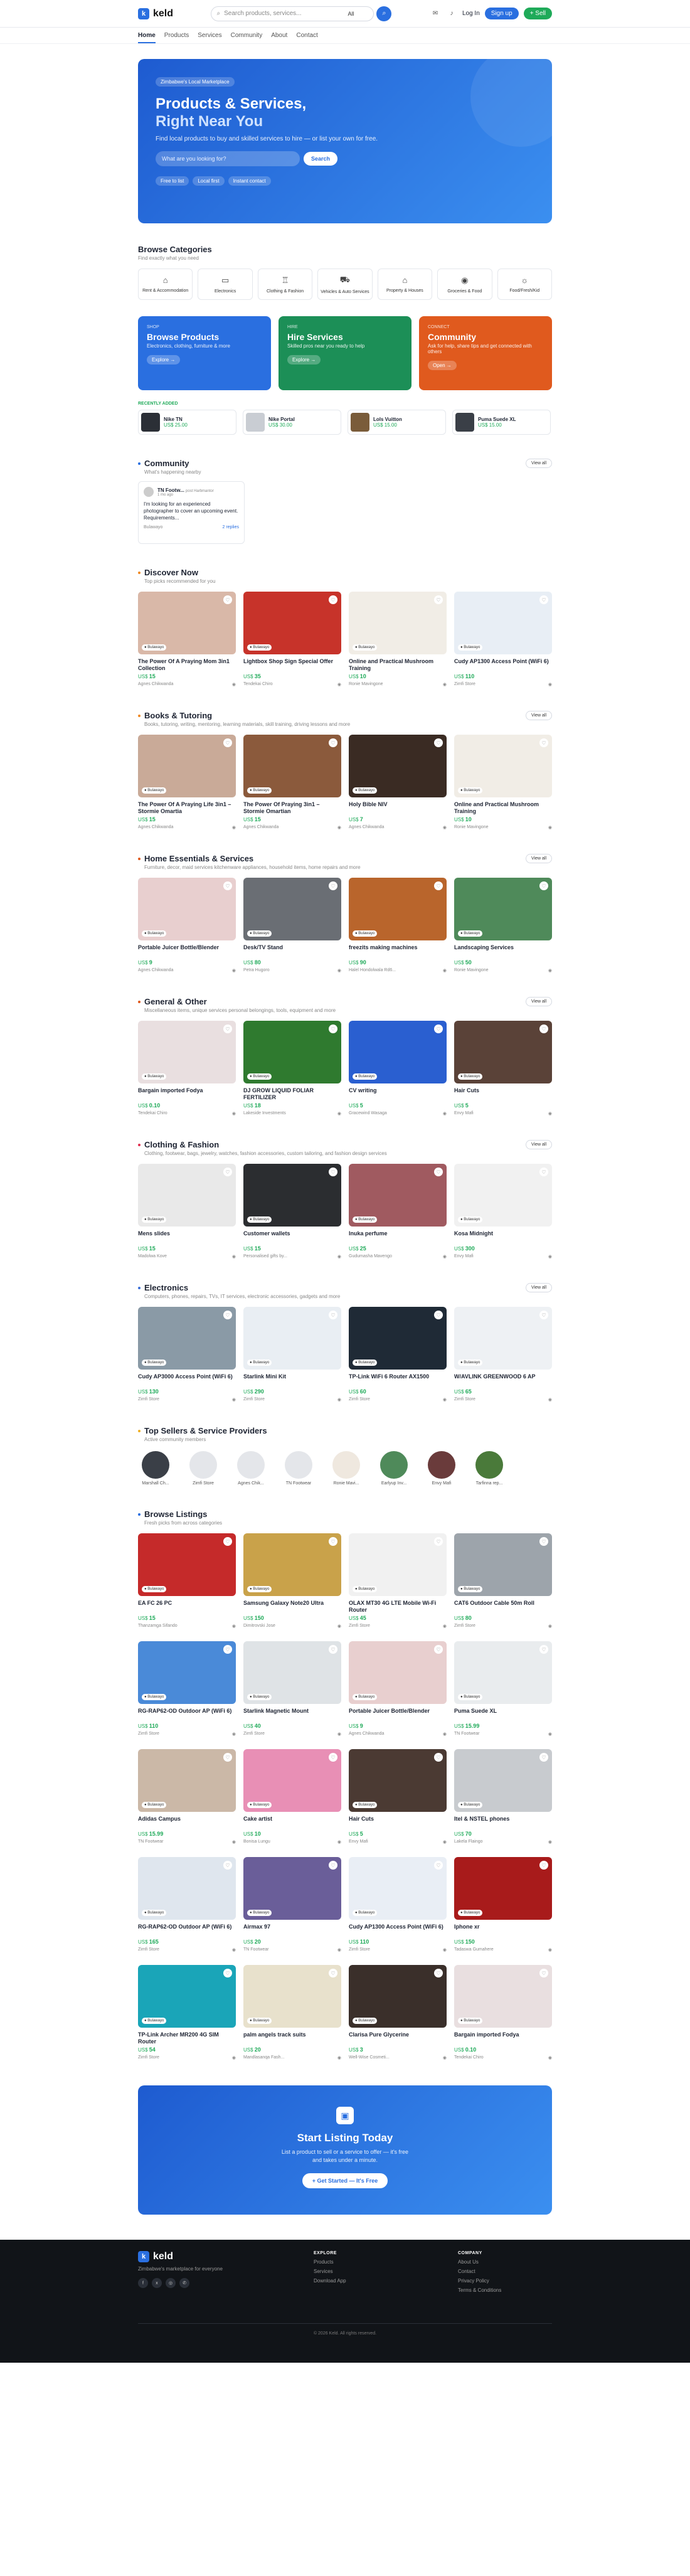  I want to click on post-replies: 2 replies, so click(231, 527).